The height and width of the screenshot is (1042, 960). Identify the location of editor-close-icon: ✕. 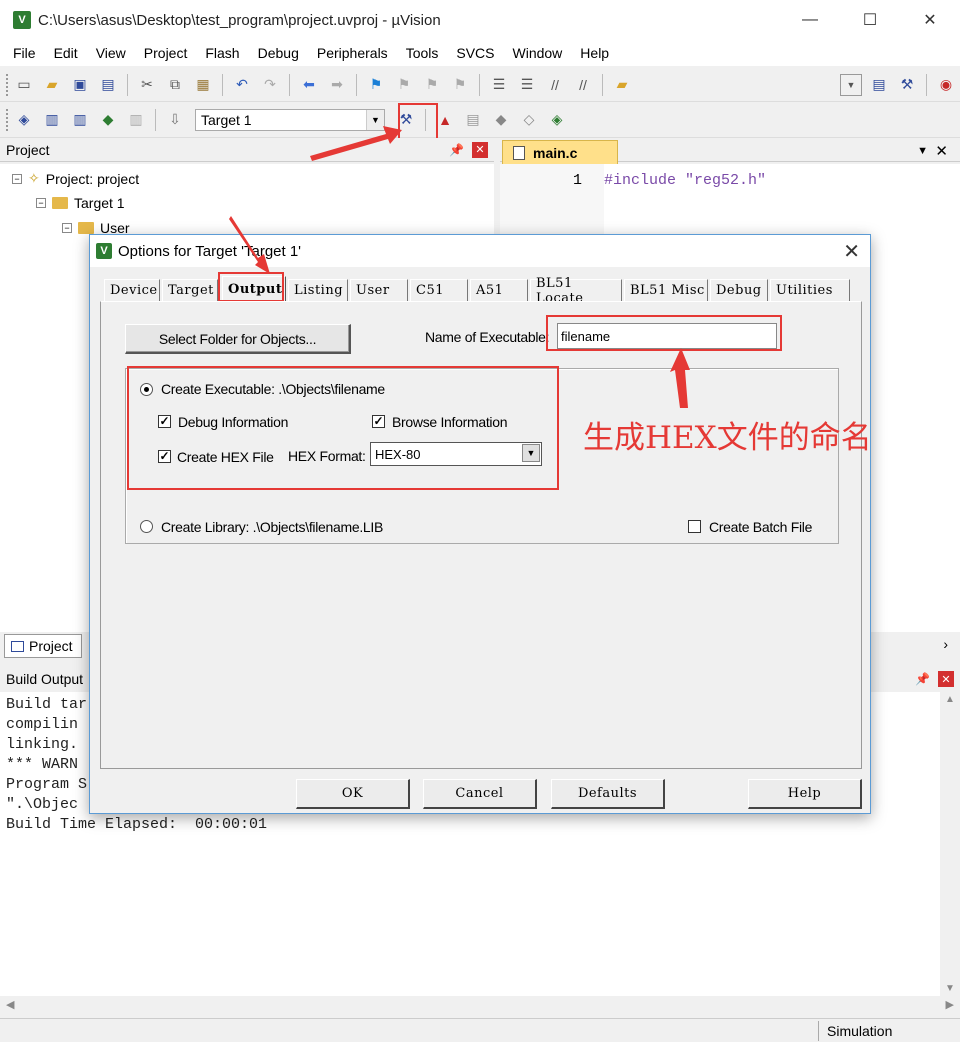
(941, 151).